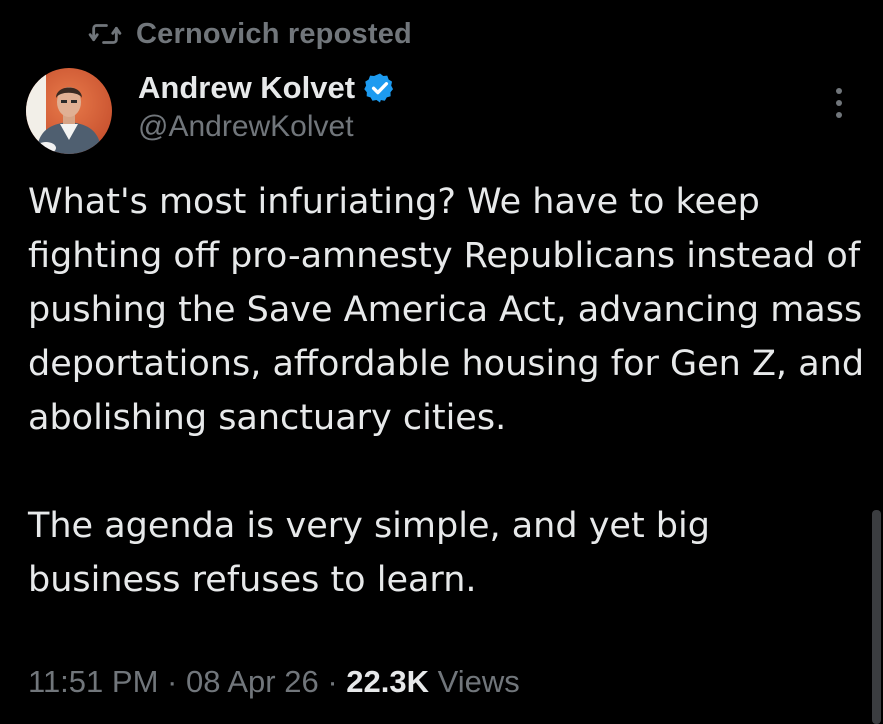 The image size is (883, 724). Describe the element at coordinates (267, 127) in the screenshot. I see `author-handle: @AndrewKolvet` at that location.